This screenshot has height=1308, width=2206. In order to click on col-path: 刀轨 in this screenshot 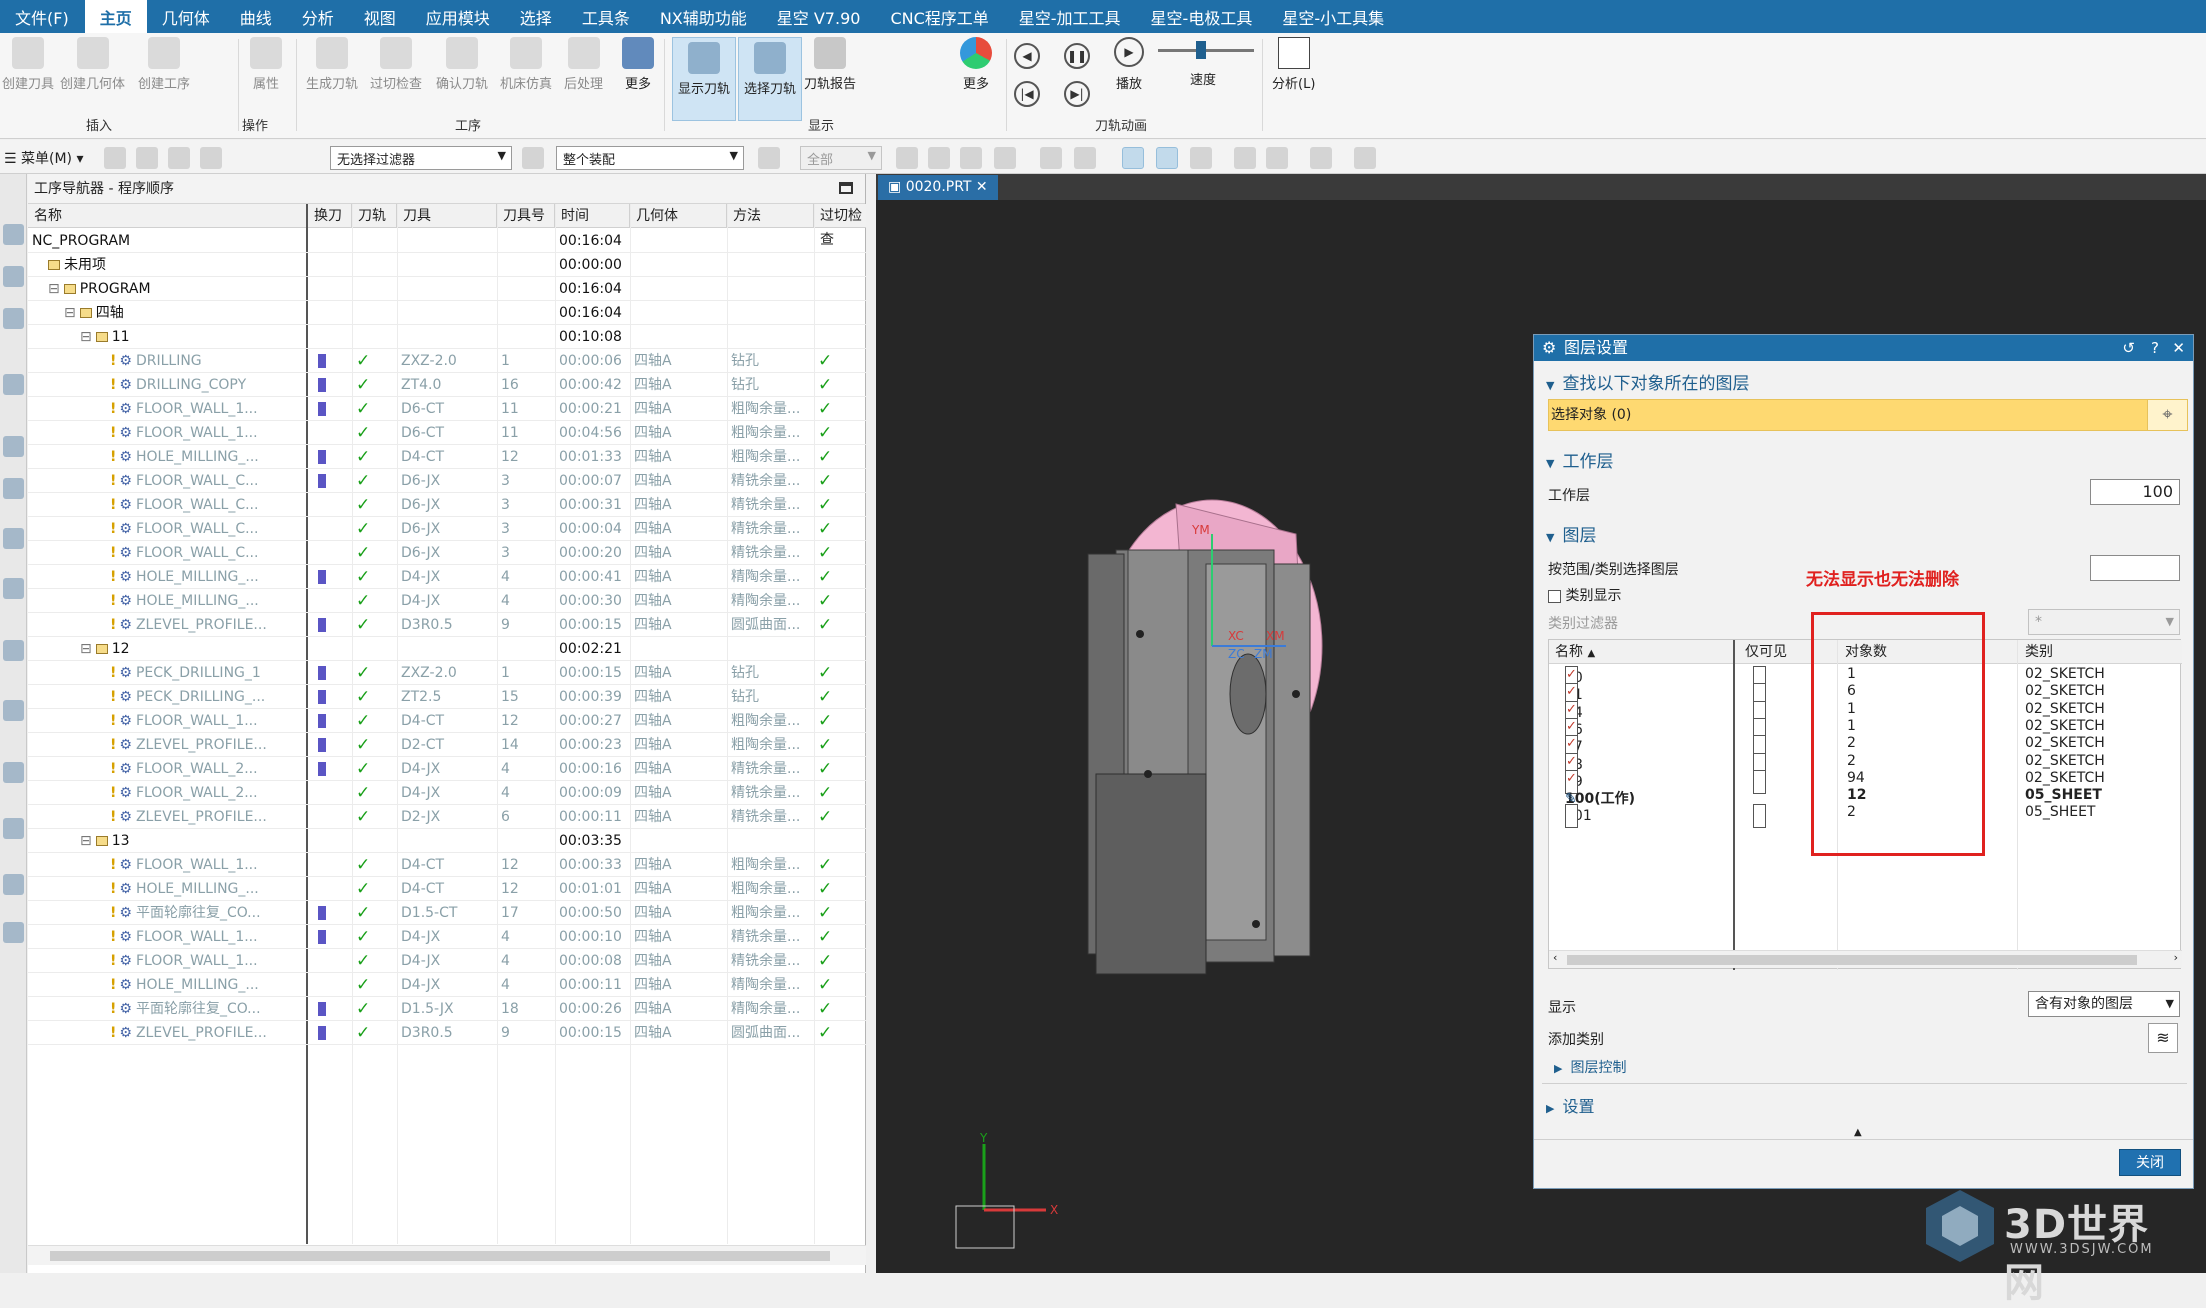, I will do `click(374, 216)`.